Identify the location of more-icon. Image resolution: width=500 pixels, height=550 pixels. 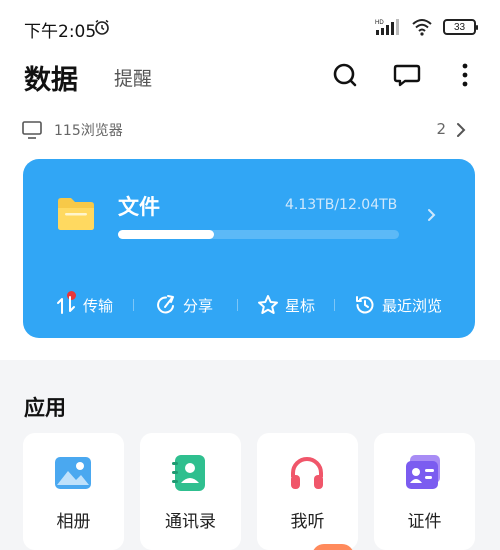
(465, 75).